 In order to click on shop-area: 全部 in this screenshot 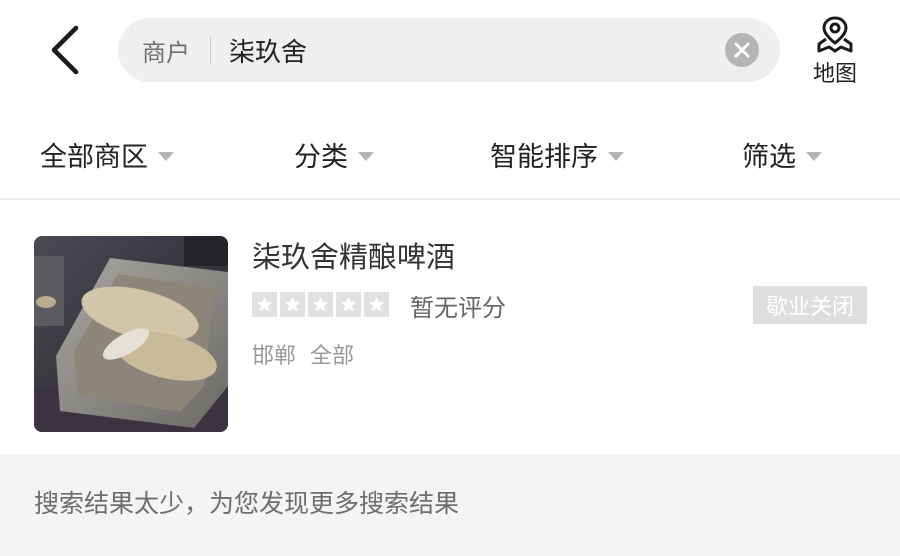, I will do `click(332, 356)`.